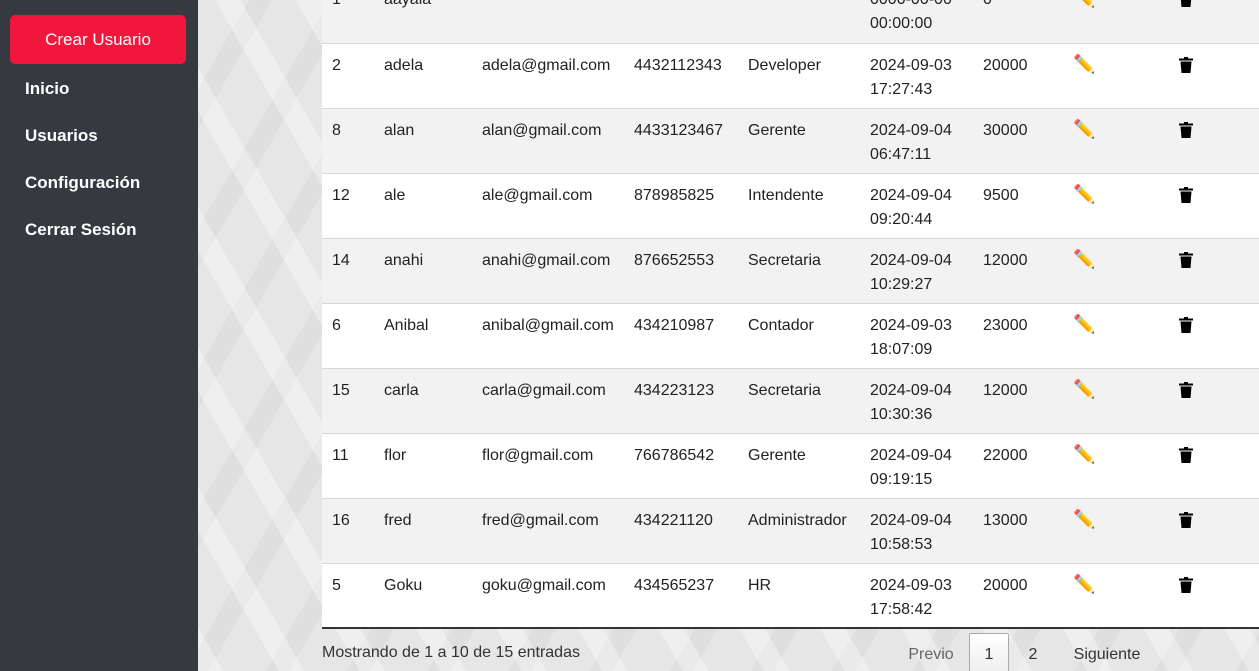  What do you see at coordinates (82, 101) in the screenshot?
I see `sidebar-item-inicio: Inicio` at bounding box center [82, 101].